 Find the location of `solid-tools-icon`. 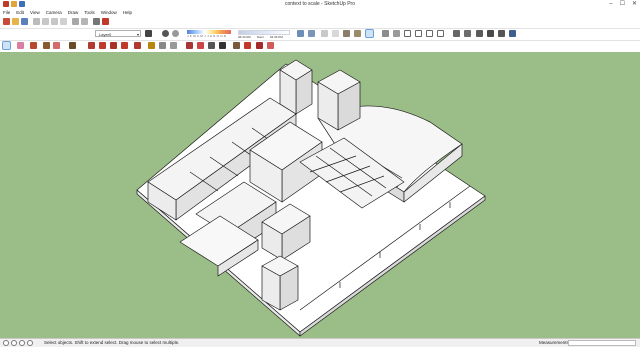

solid-tools-icon is located at coordinates (490, 33).